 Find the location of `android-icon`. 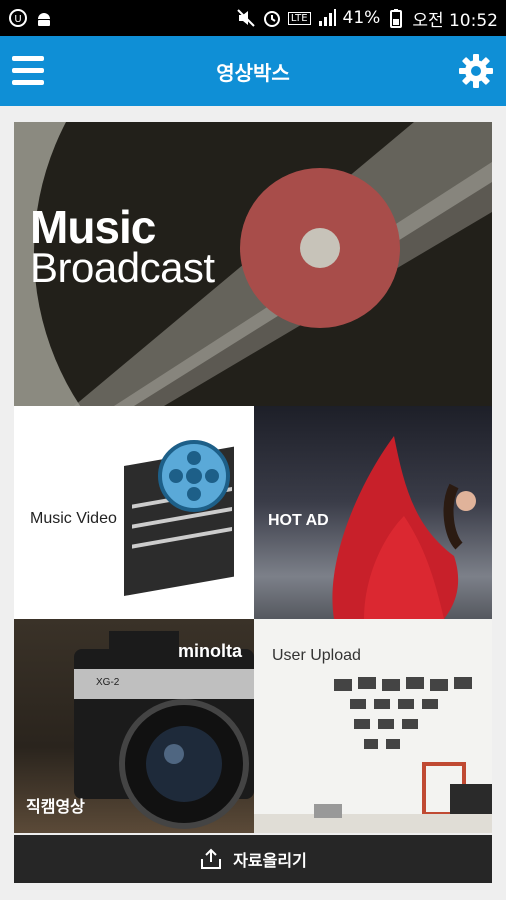

android-icon is located at coordinates (44, 18).